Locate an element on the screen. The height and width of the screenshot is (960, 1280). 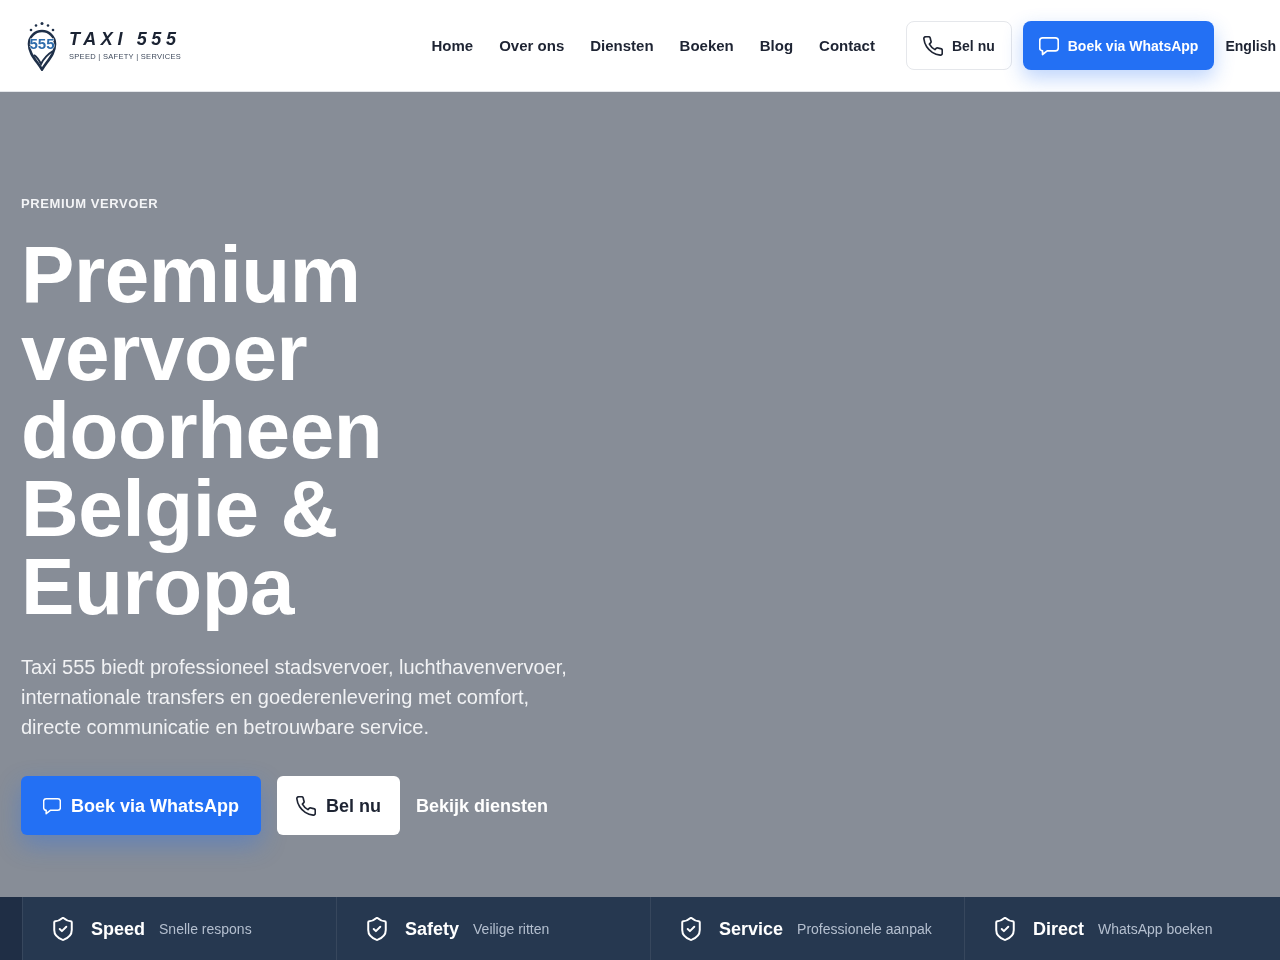
hero-eyebrow: PREMIUM VERVOER is located at coordinates (90, 204).